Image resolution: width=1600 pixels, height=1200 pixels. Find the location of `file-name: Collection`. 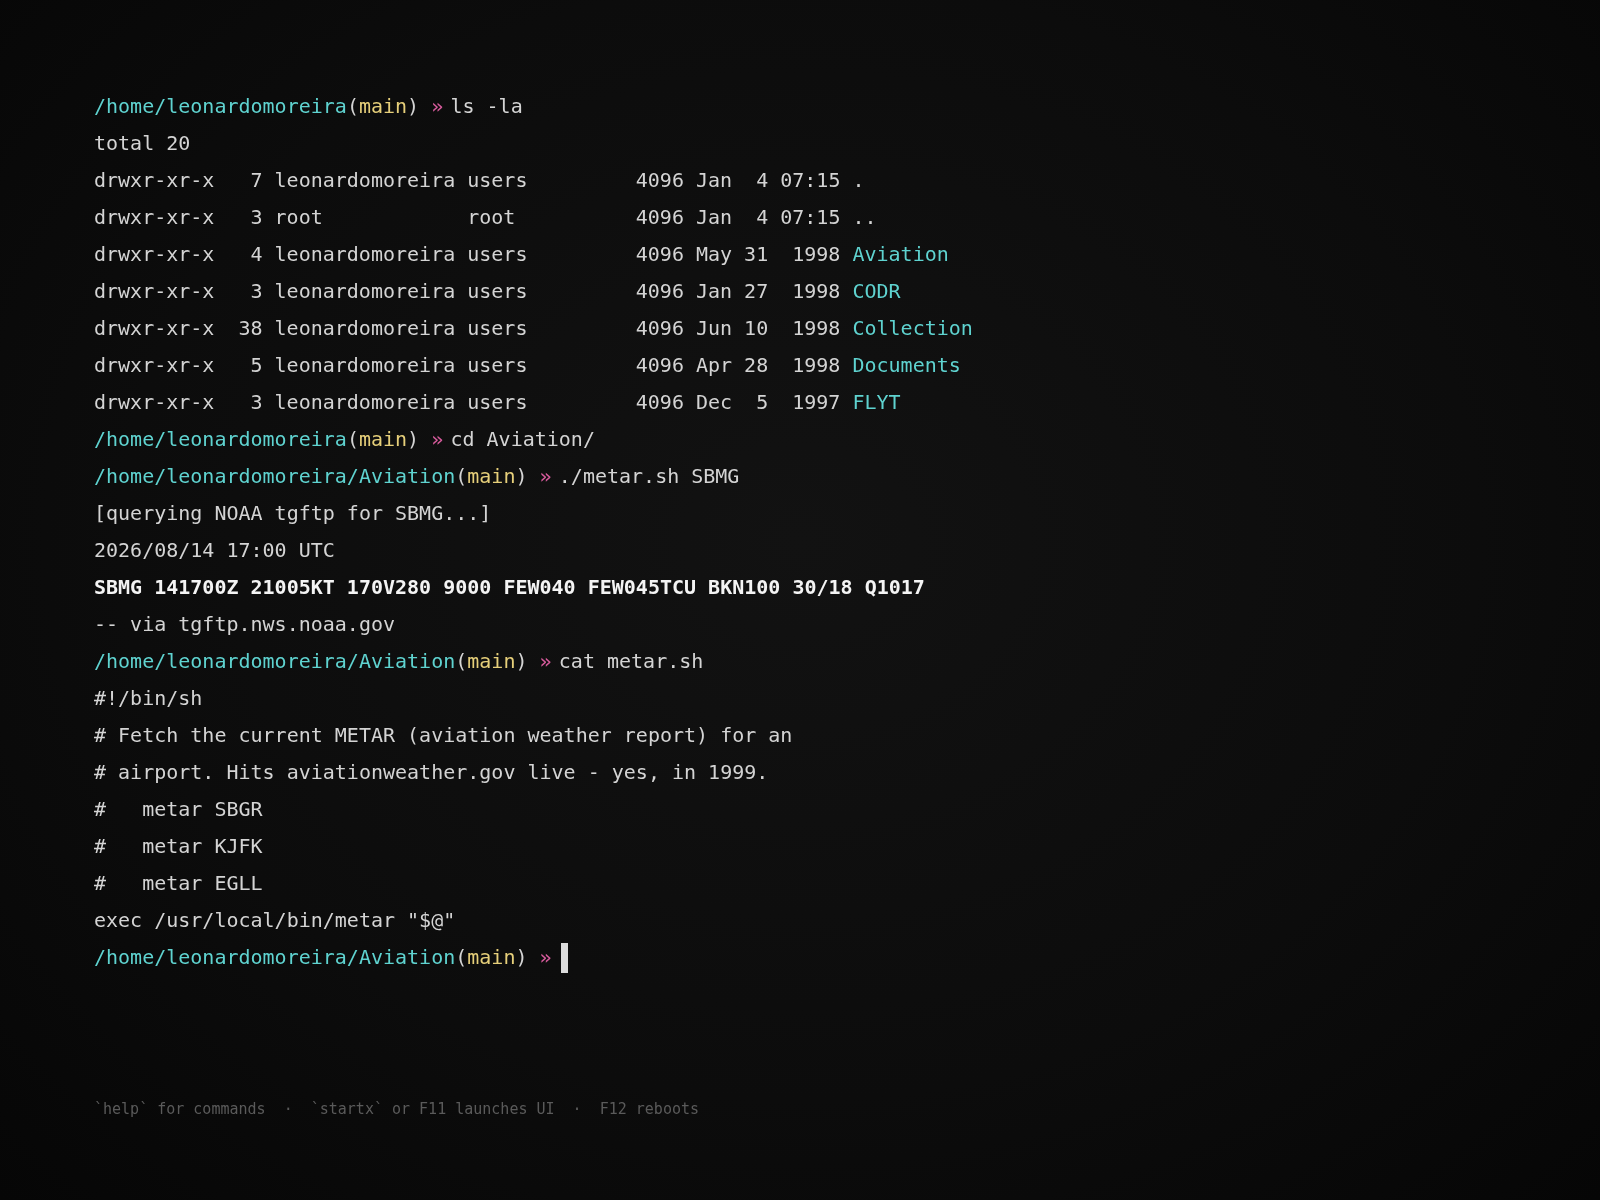

file-name: Collection is located at coordinates (913, 328).